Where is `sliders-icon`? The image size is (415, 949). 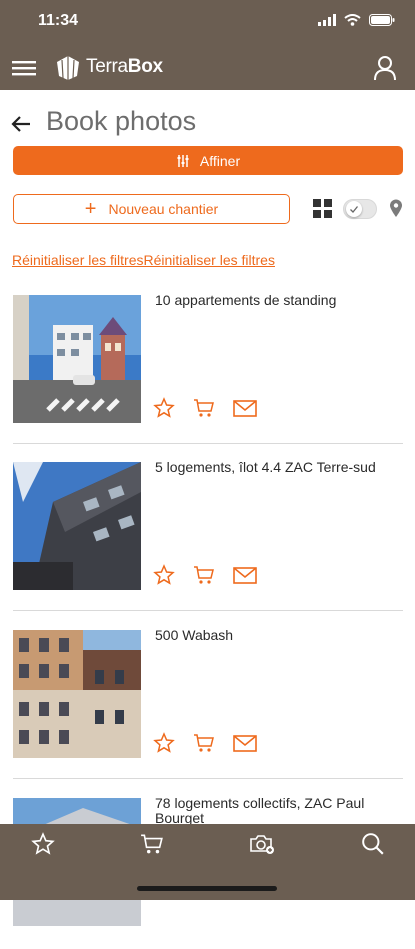 sliders-icon is located at coordinates (183, 160).